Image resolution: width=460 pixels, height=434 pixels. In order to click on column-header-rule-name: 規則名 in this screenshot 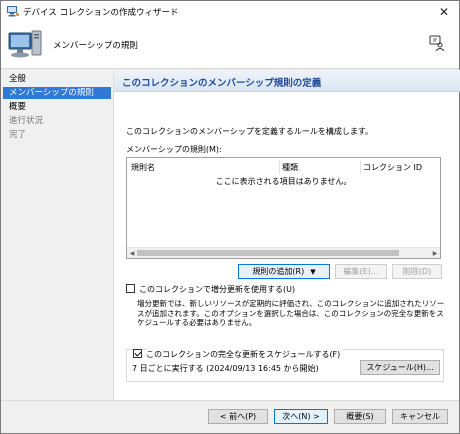, I will do `click(143, 167)`.